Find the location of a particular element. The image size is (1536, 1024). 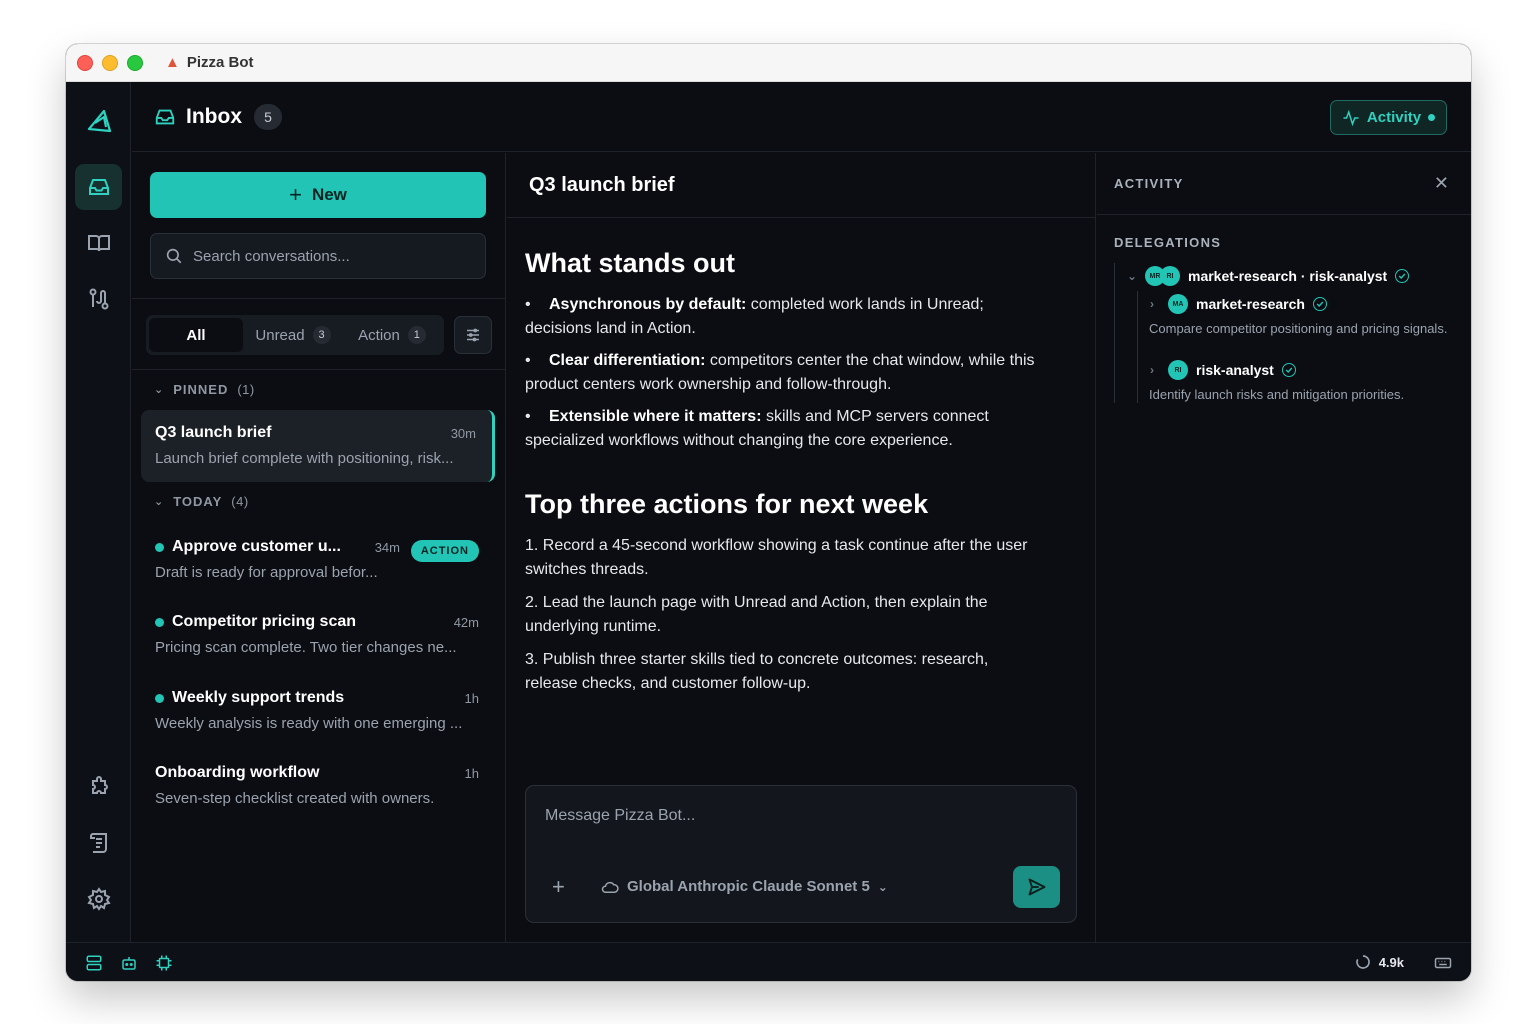

conversation-title: Competitor pricing scan is located at coordinates (255, 622).